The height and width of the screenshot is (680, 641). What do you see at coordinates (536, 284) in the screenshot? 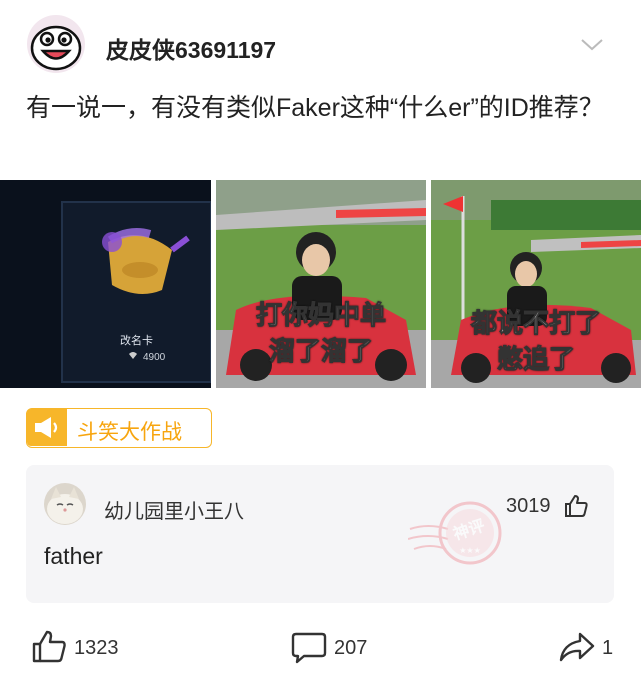
I see `post-image-3: 都说不打了 憋追了` at bounding box center [536, 284].